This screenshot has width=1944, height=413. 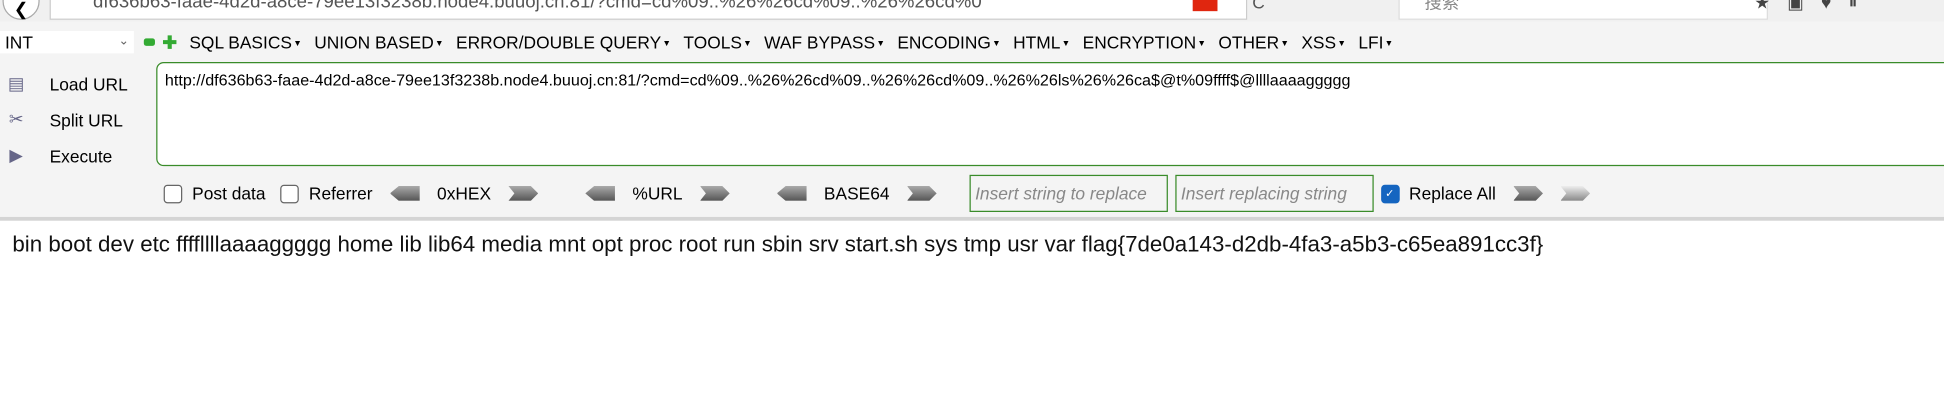 What do you see at coordinates (378, 42) in the screenshot?
I see `menu-union-based: UNION BASED▼` at bounding box center [378, 42].